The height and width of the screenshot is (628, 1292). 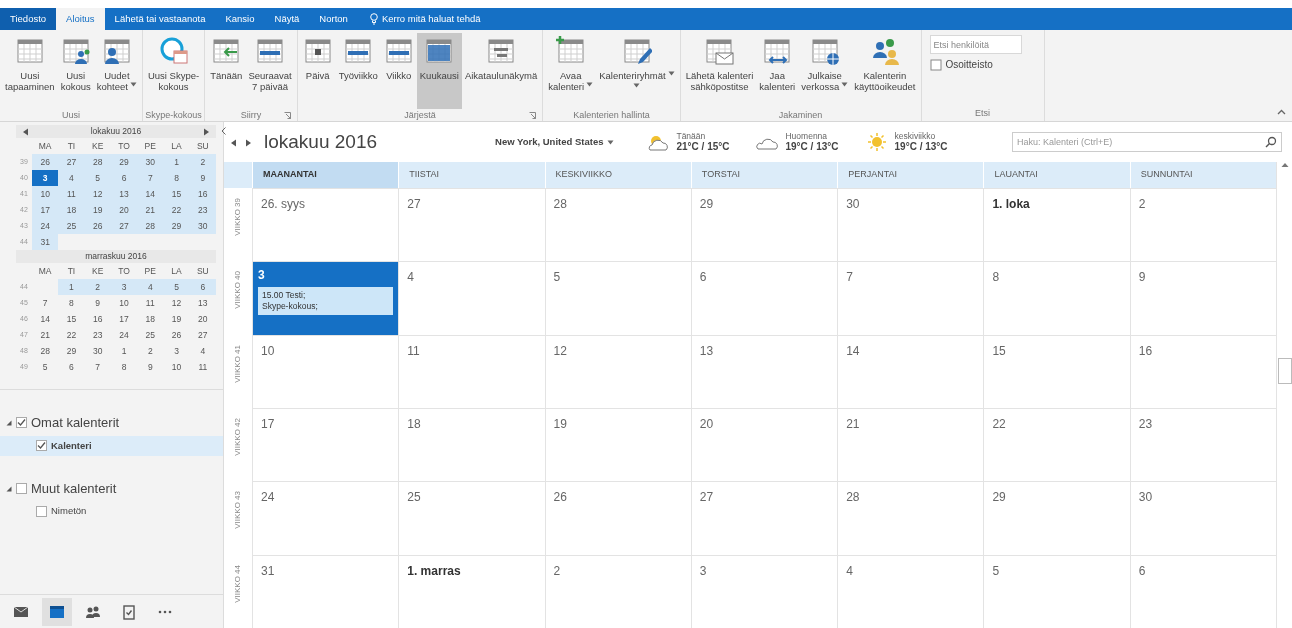 What do you see at coordinates (1284, 395) in the screenshot?
I see `scrollbar` at bounding box center [1284, 395].